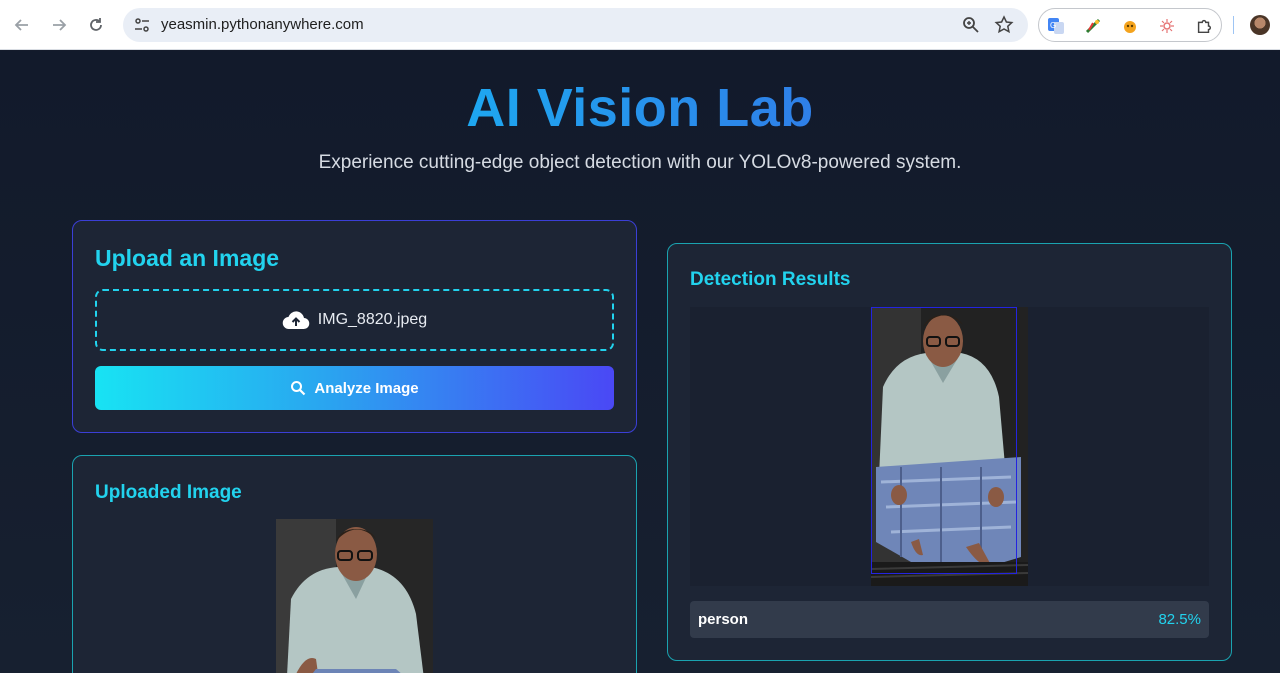 Image resolution: width=1280 pixels, height=673 pixels. I want to click on analyze-image-button: Analyze Image, so click(354, 388).